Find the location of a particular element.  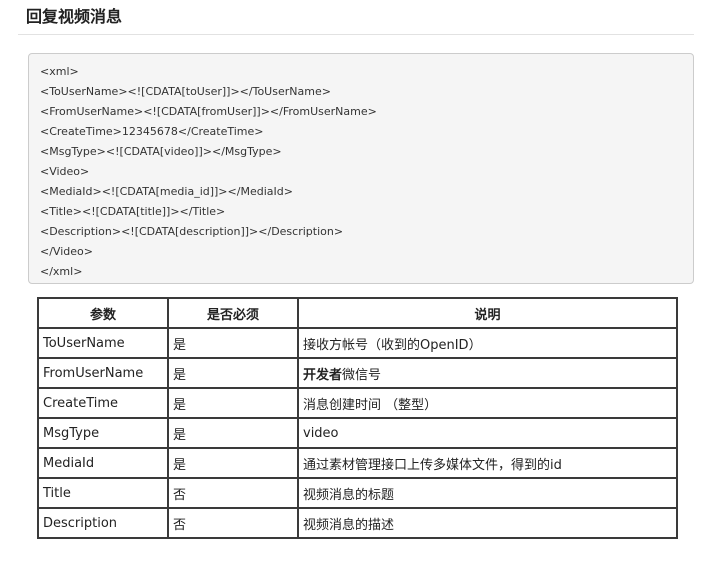

param-cell: Title is located at coordinates (103, 493).